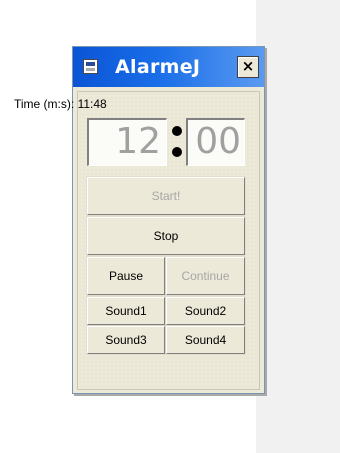 The image size is (340, 453). What do you see at coordinates (177, 131) in the screenshot?
I see `colon-dot-top` at bounding box center [177, 131].